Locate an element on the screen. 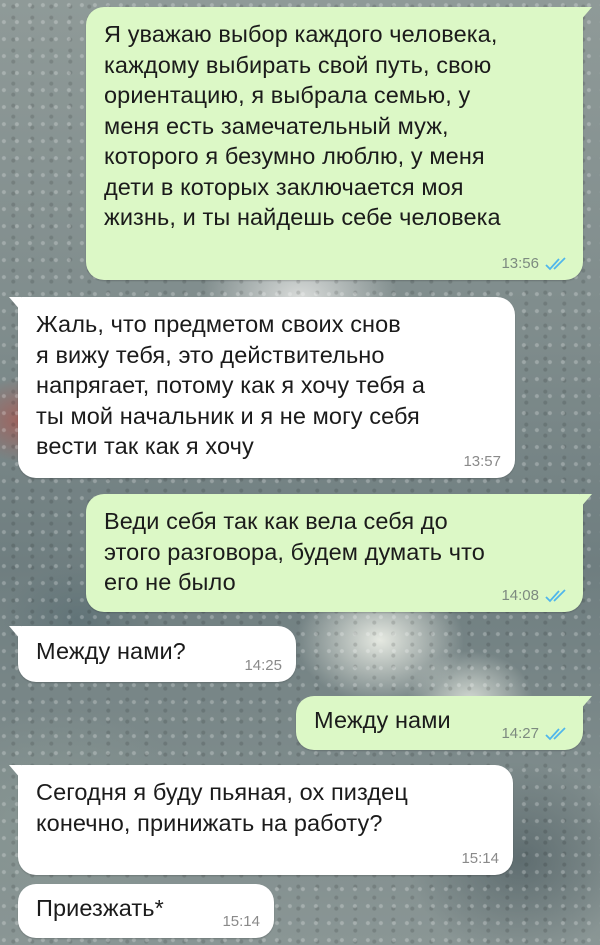 Image resolution: width=600 pixels, height=945 pixels. message-bubble-incoming: Между нами? 14:25 is located at coordinates (152, 654).